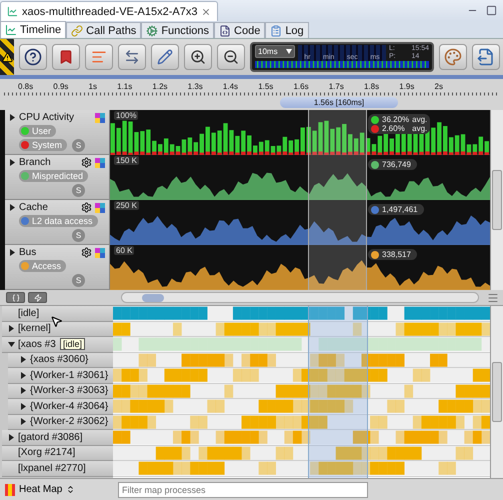 This screenshot has width=503, height=500. I want to click on process-row: [Xorg #2174], so click(57, 453).